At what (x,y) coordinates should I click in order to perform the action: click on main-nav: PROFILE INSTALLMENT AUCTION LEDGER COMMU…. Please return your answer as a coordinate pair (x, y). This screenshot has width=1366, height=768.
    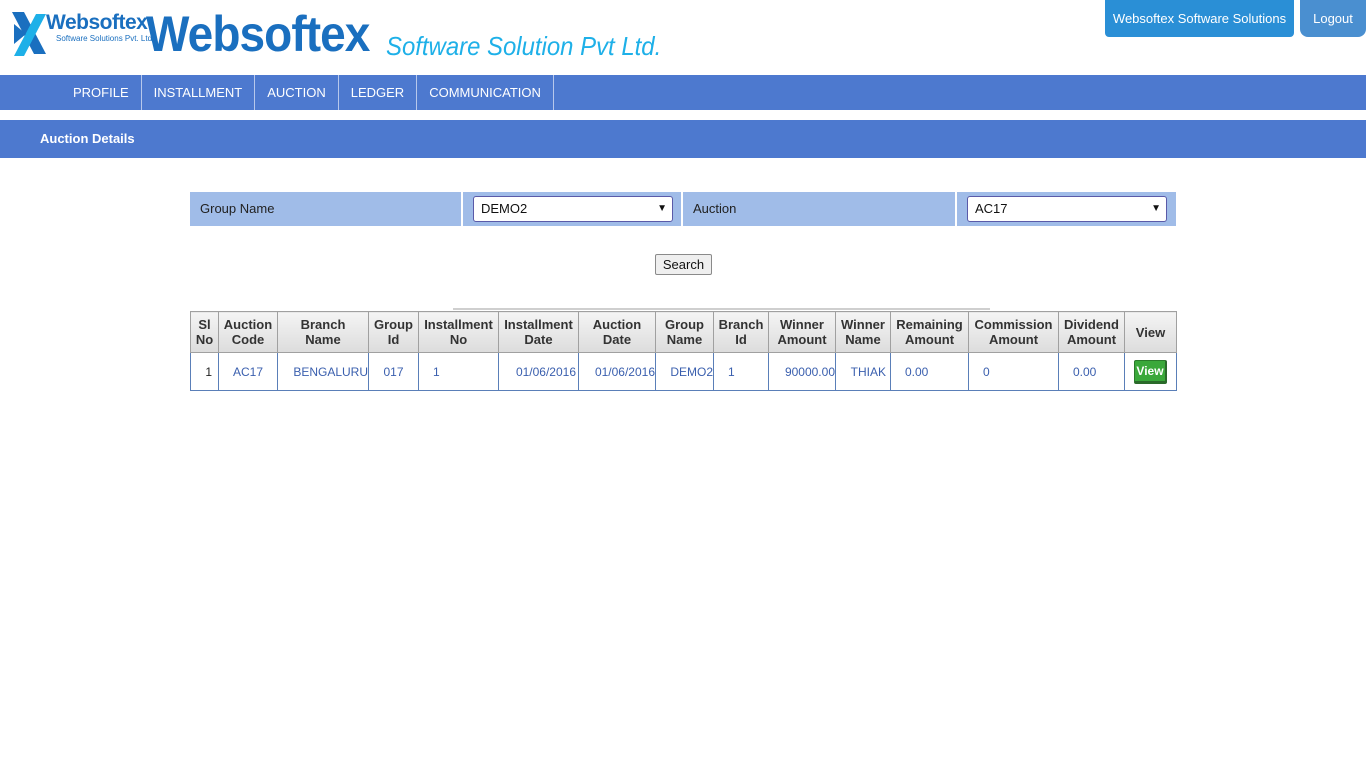
    Looking at the image, I should click on (683, 92).